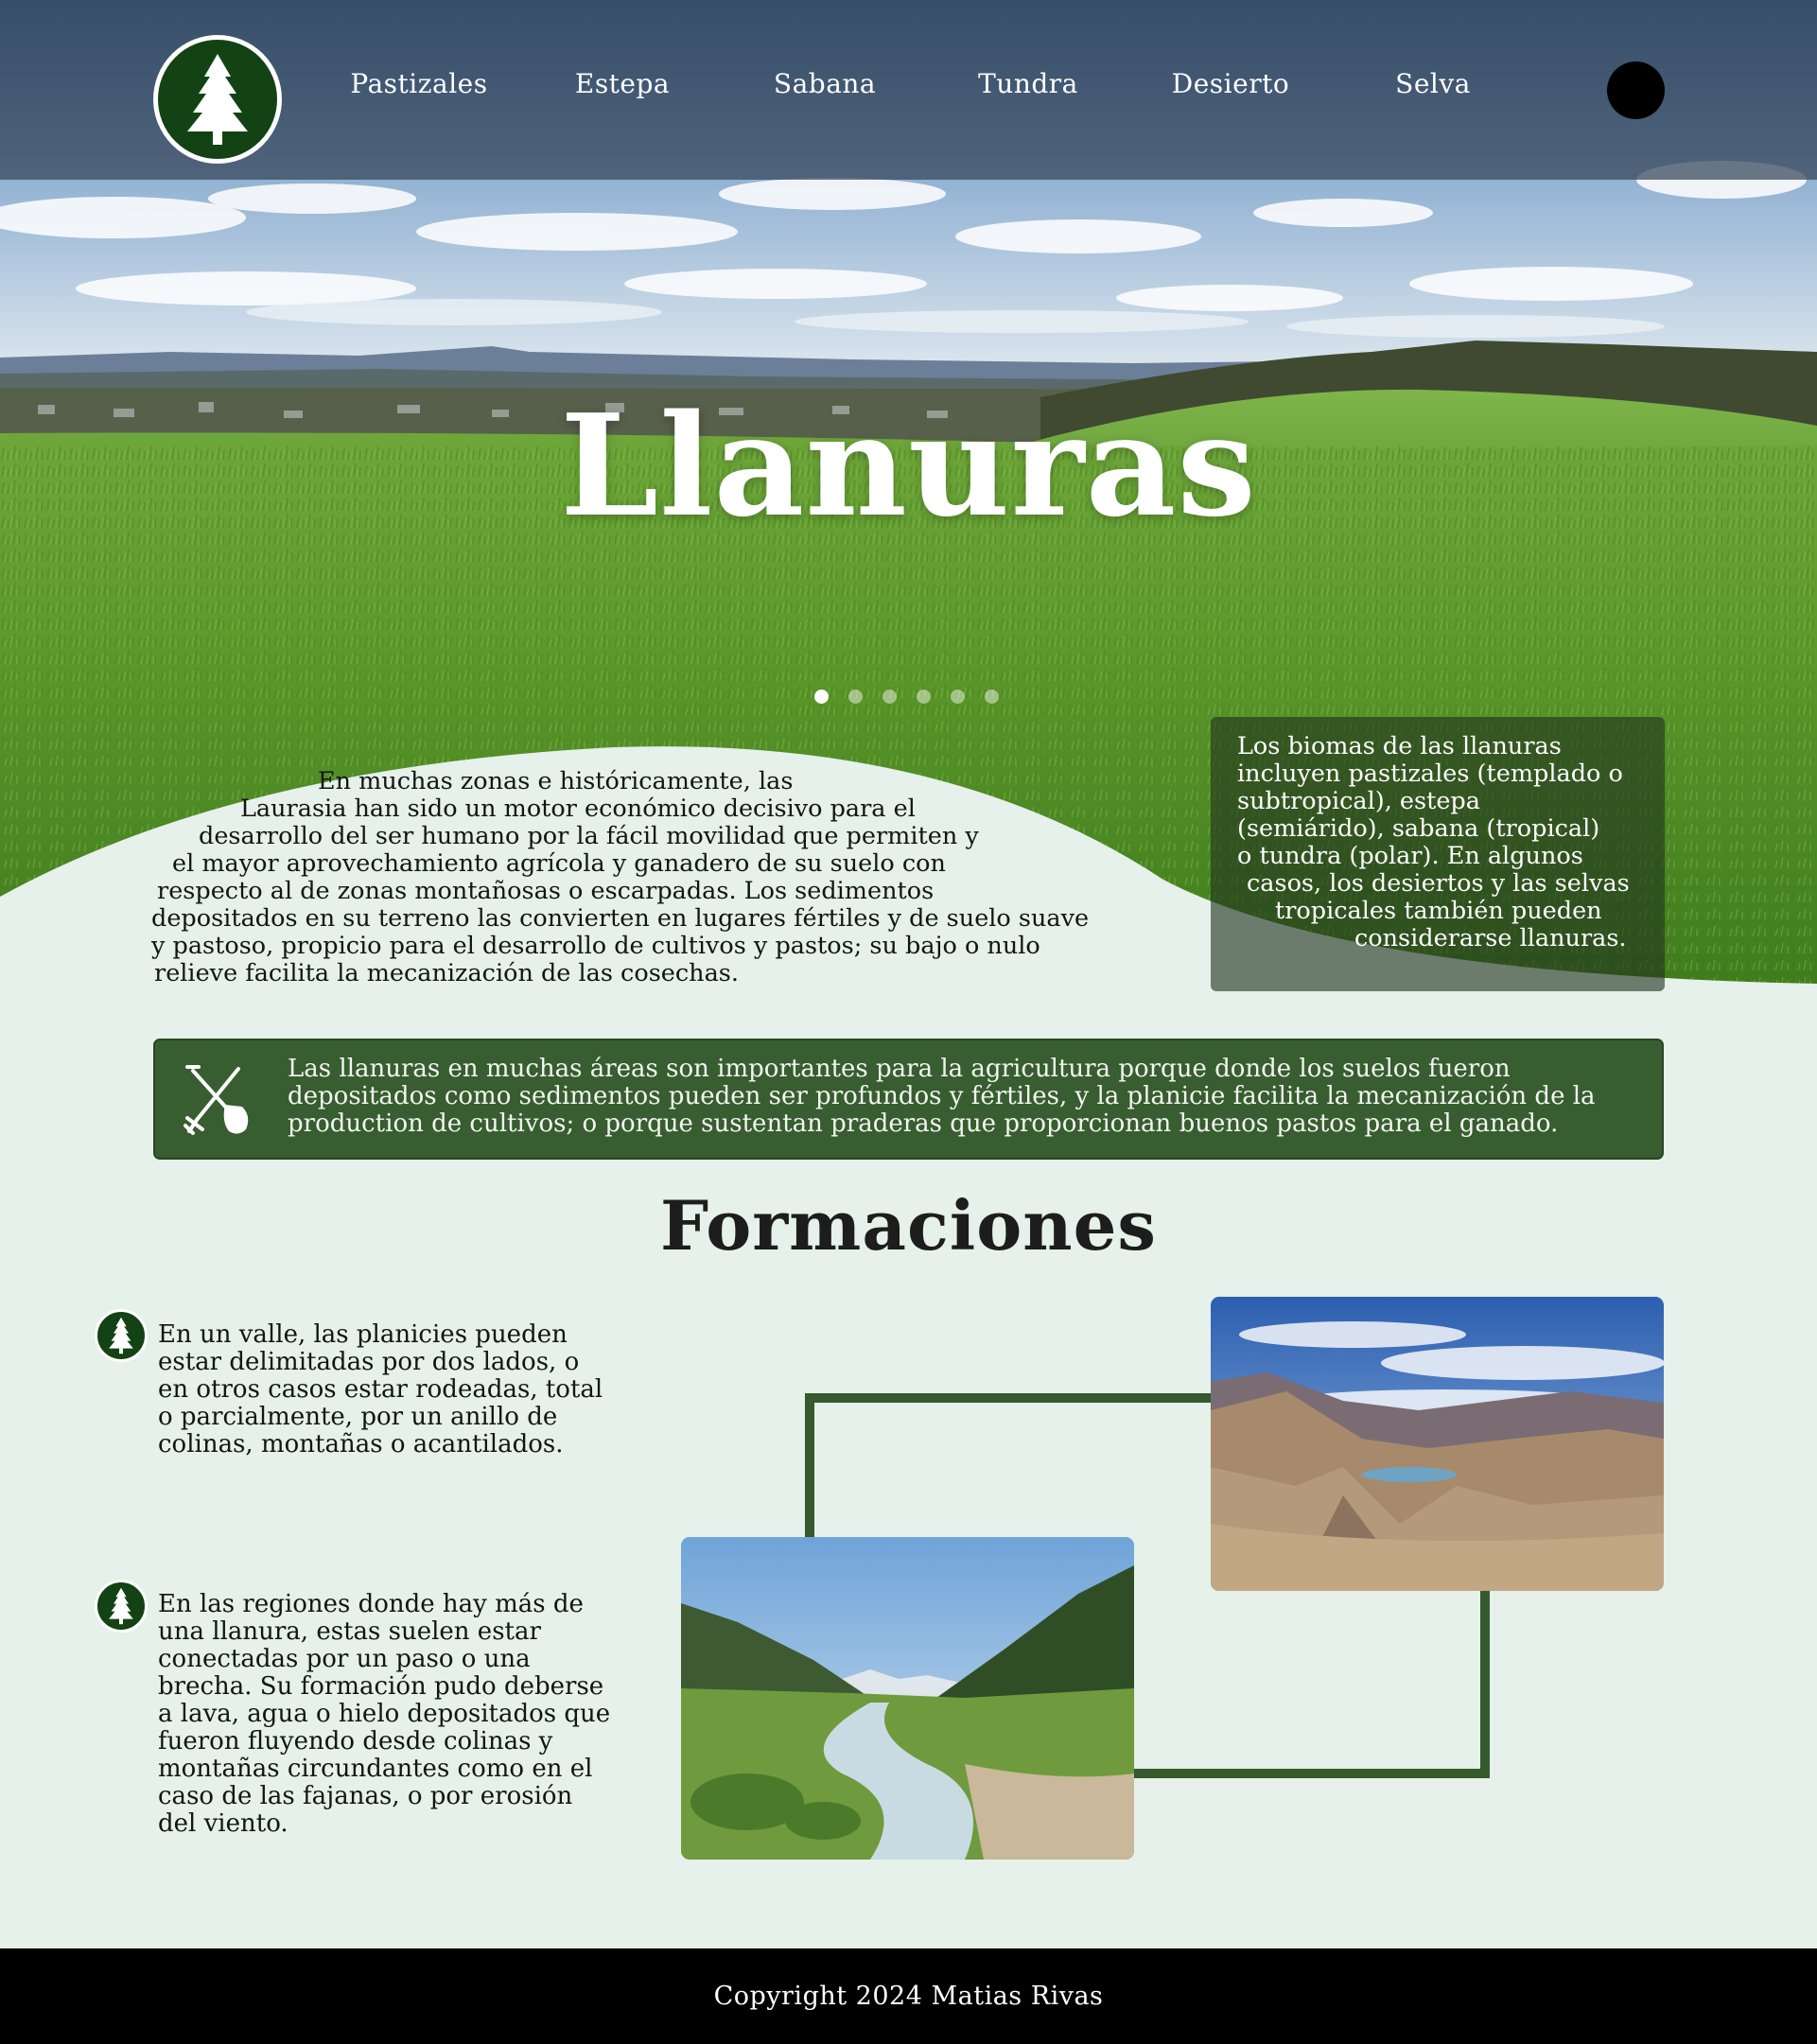 This screenshot has height=2044, width=1817. Describe the element at coordinates (371, 1604) in the screenshot. I see `formation-line: En las regiones donde hay más de` at that location.